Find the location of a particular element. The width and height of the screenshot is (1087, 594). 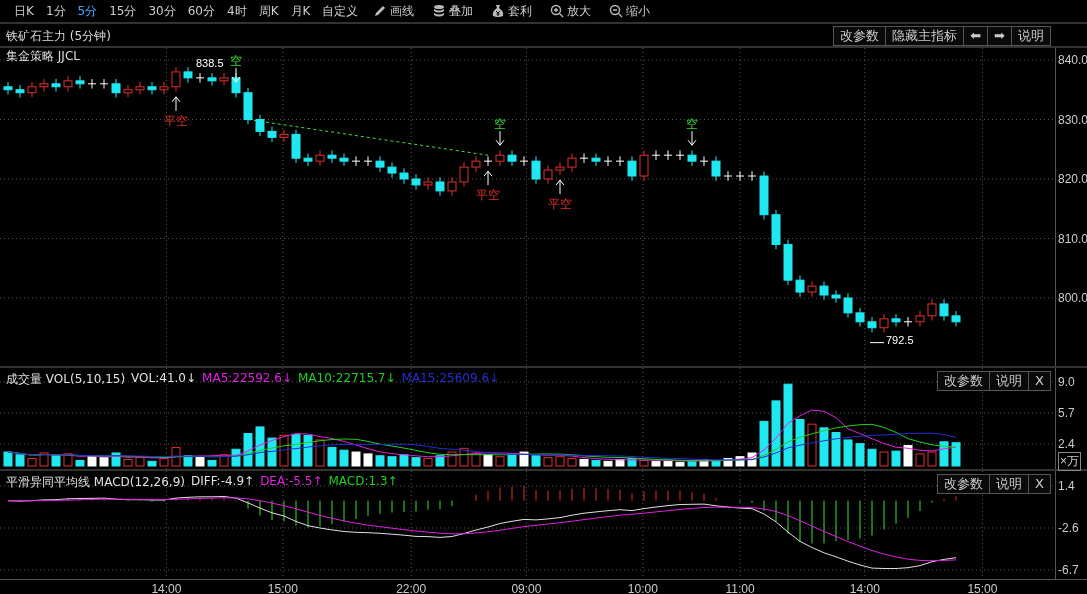

indicator-label: 集金策略 JJCL is located at coordinates (43, 56).